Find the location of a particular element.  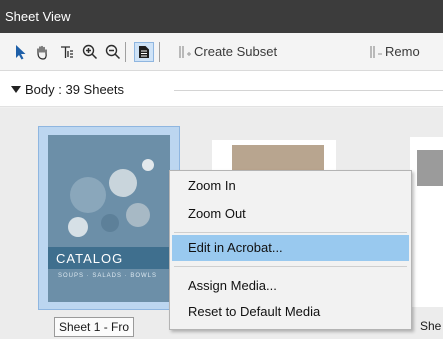

remove-icon is located at coordinates (376, 52).